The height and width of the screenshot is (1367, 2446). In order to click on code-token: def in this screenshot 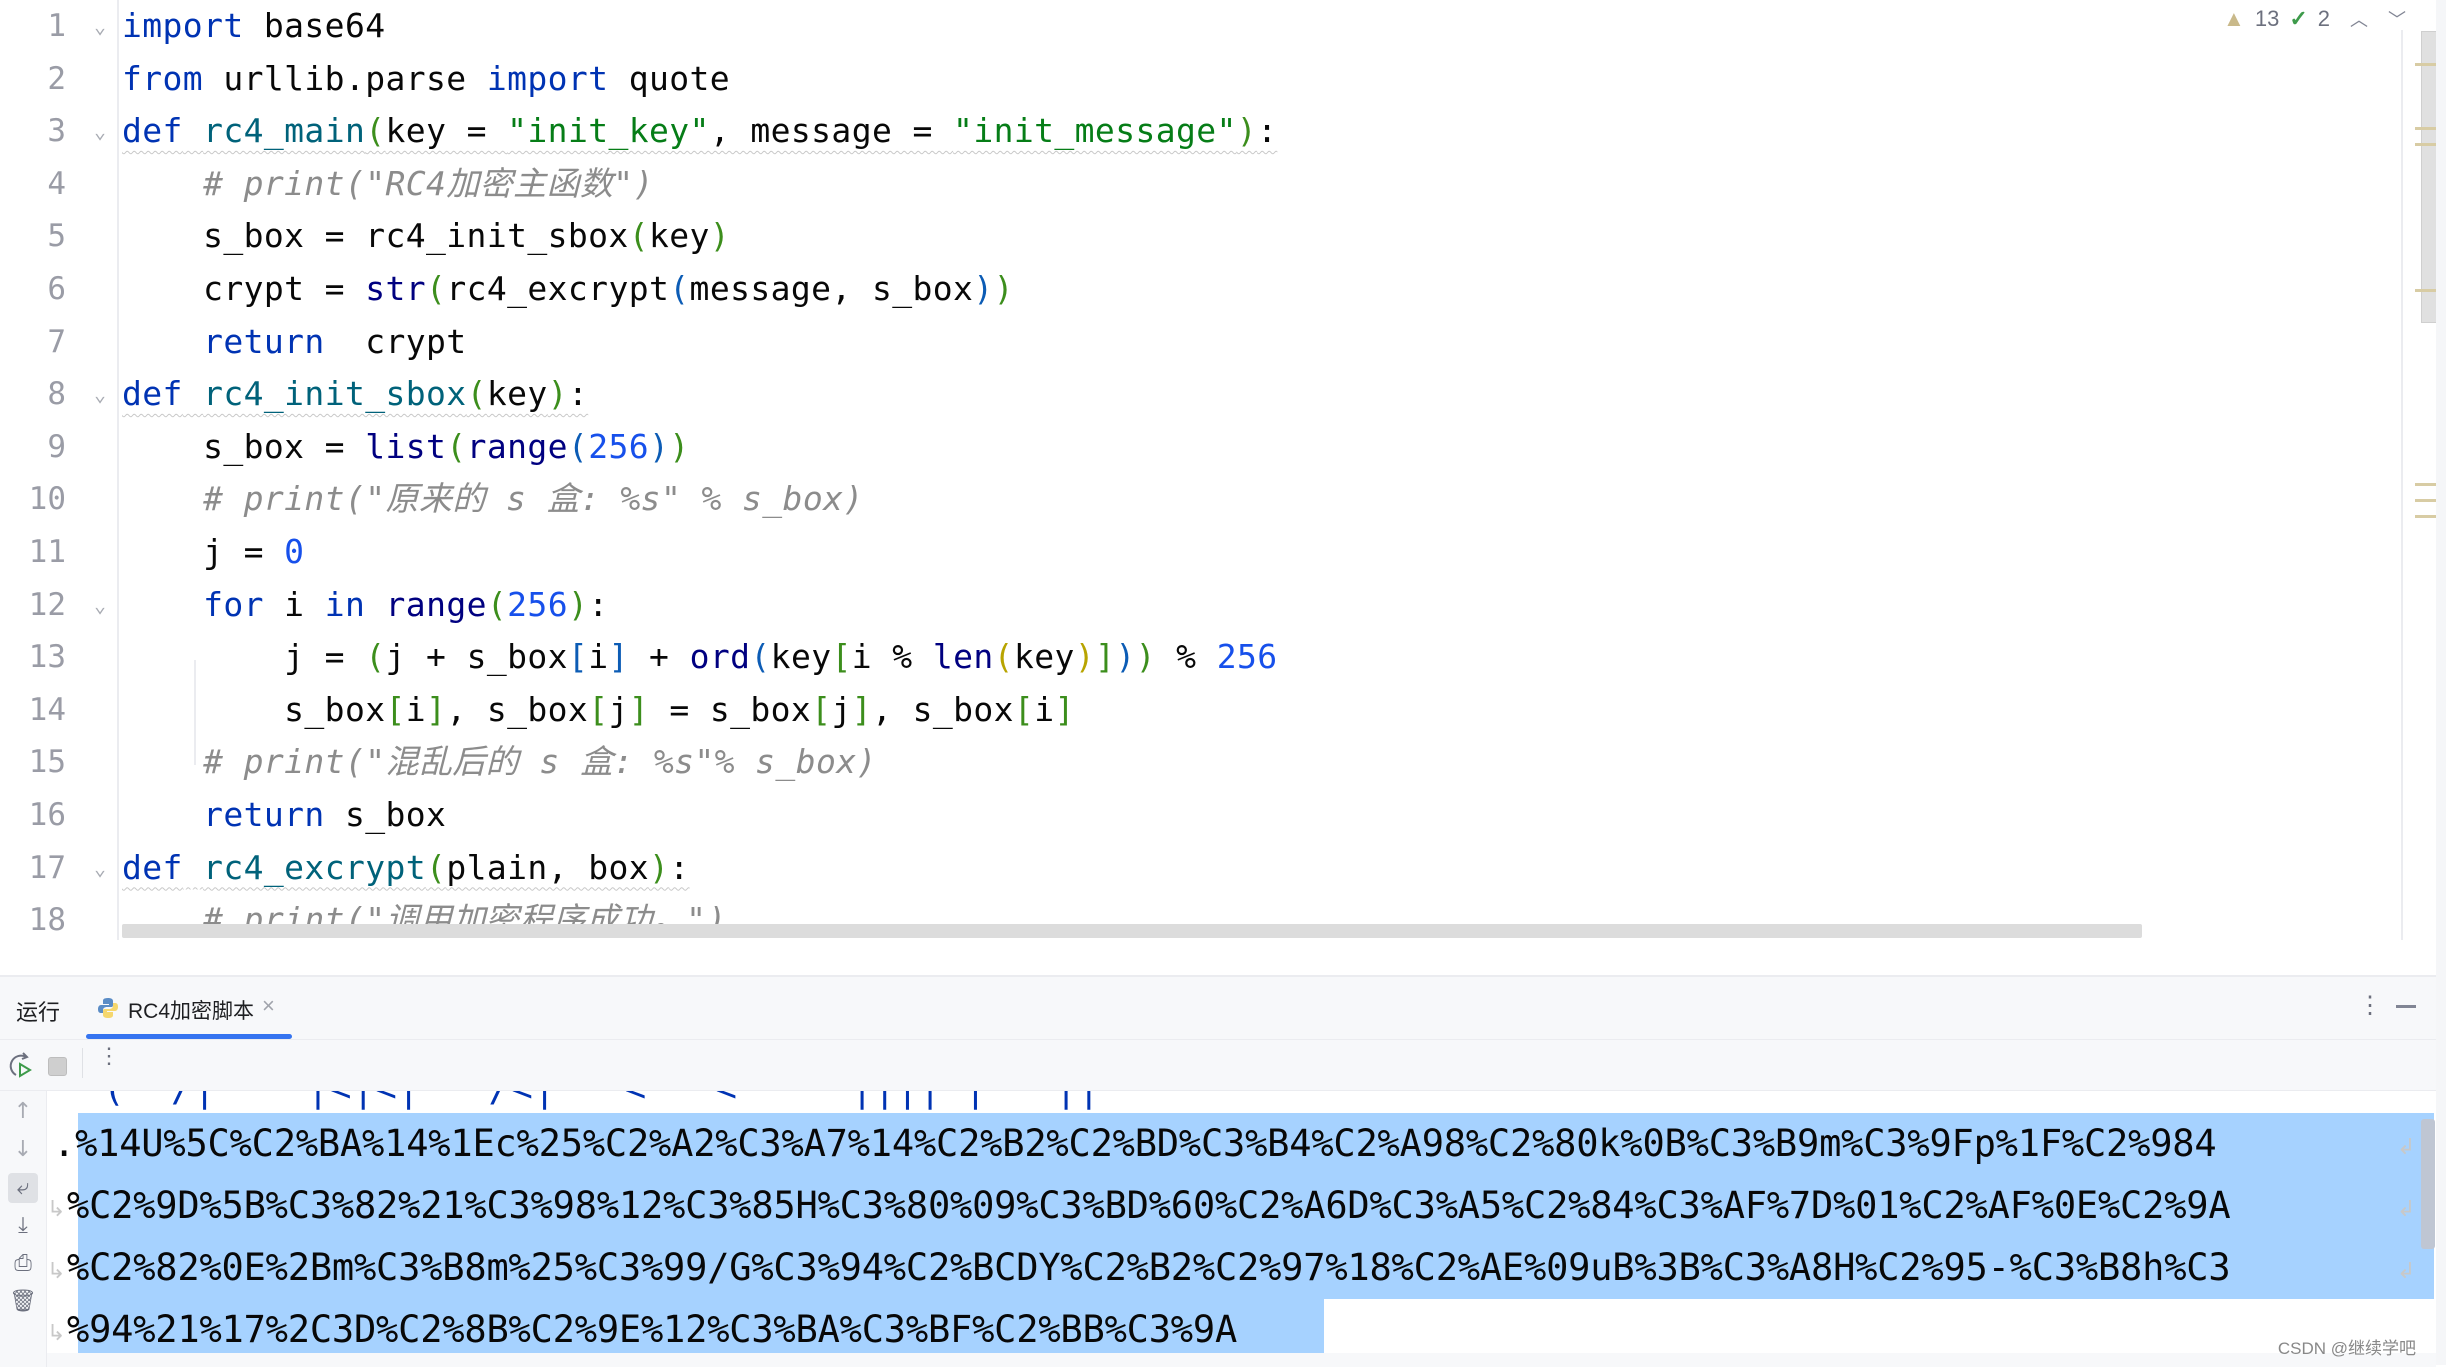, I will do `click(152, 131)`.